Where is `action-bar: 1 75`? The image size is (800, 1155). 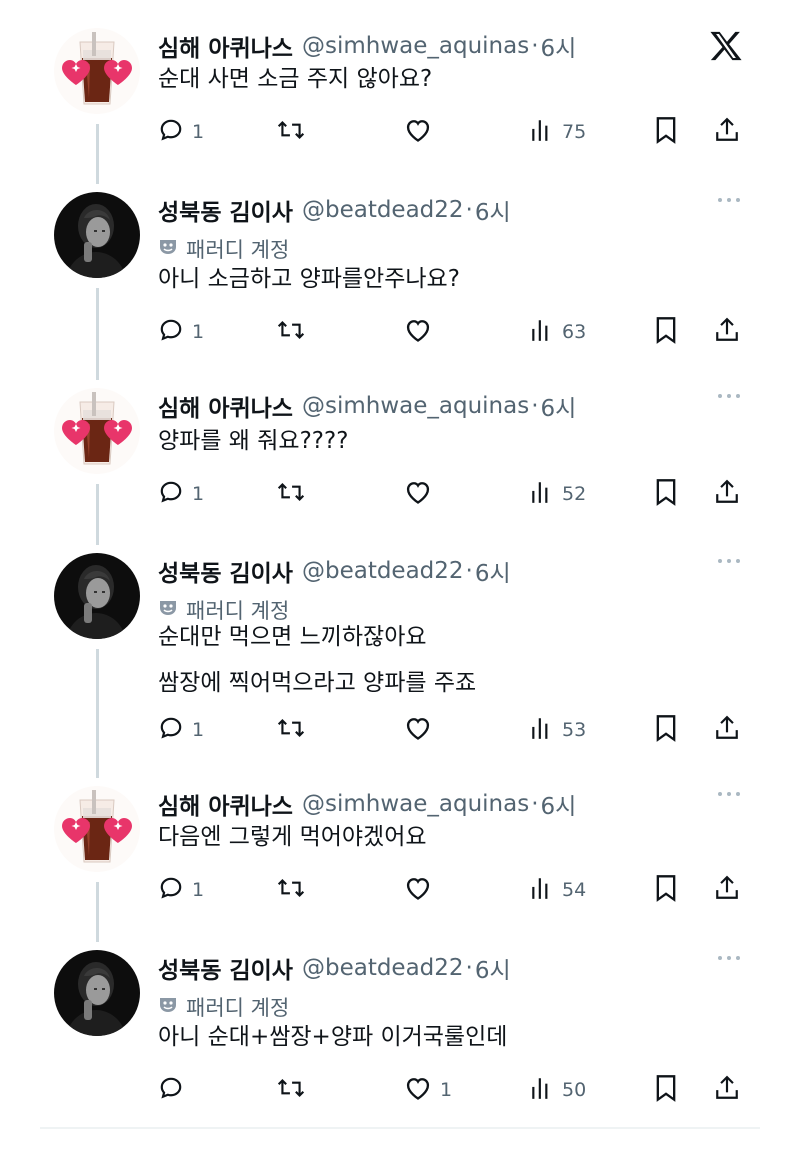
action-bar: 1 75 is located at coordinates (453, 132).